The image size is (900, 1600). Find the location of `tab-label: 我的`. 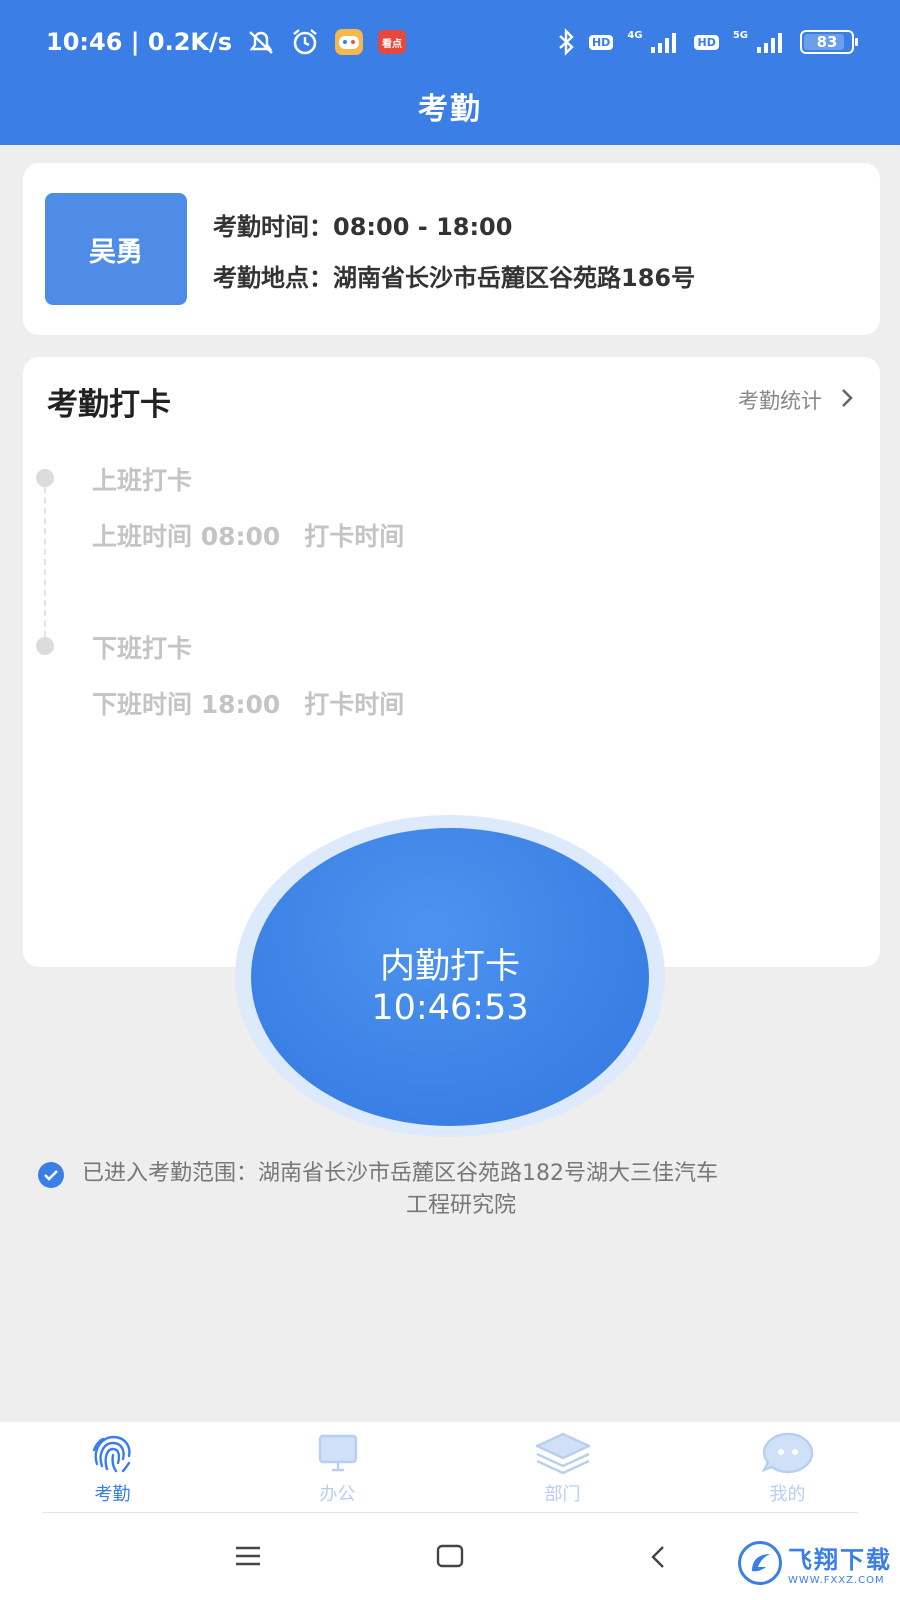

tab-label: 我的 is located at coordinates (787, 1494).